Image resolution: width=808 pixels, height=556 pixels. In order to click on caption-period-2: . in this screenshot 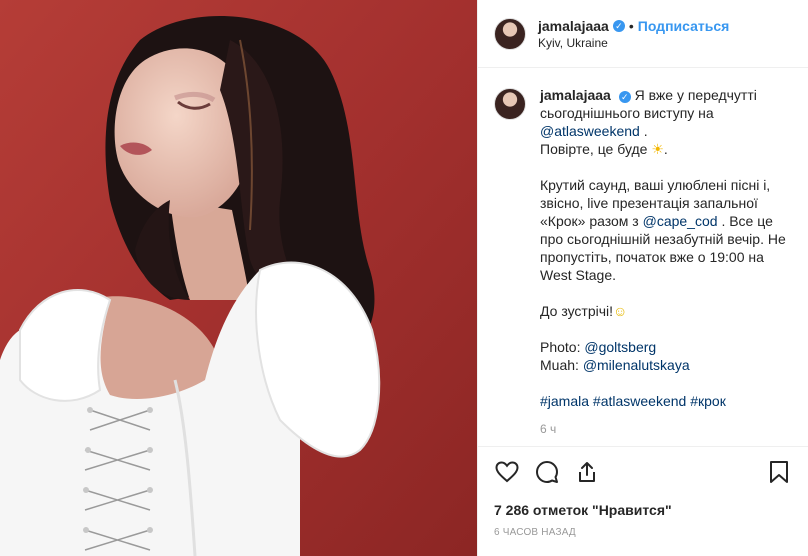, I will do `click(665, 149)`.